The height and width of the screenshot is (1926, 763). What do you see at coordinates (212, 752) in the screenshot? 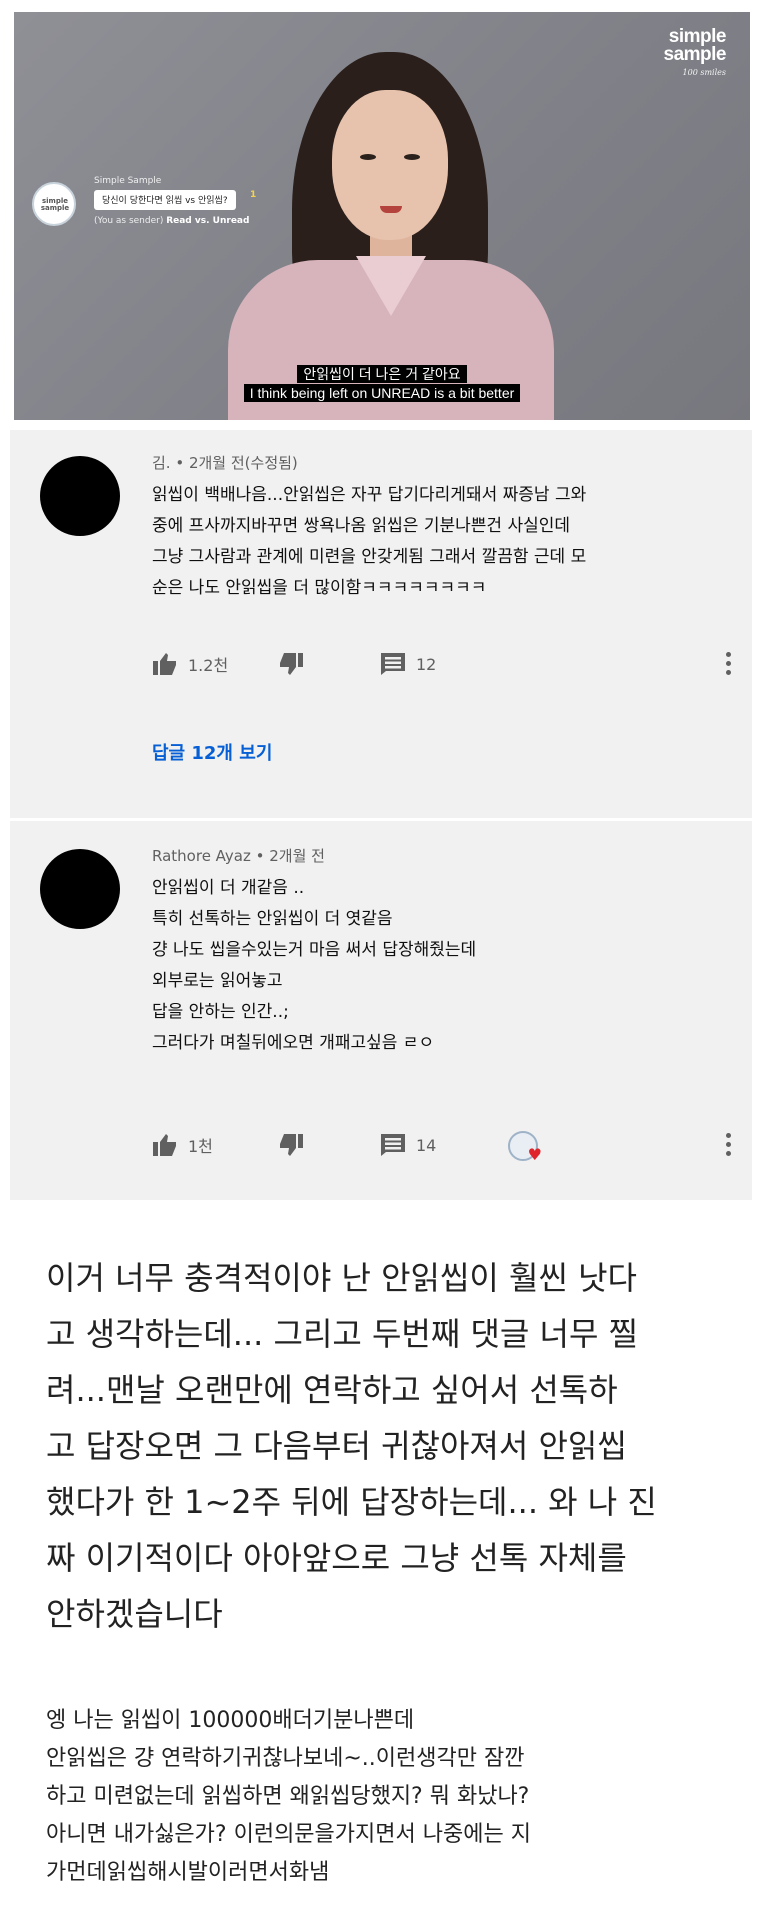
I see `view-replies-link: 답글 12개 보기` at bounding box center [212, 752].